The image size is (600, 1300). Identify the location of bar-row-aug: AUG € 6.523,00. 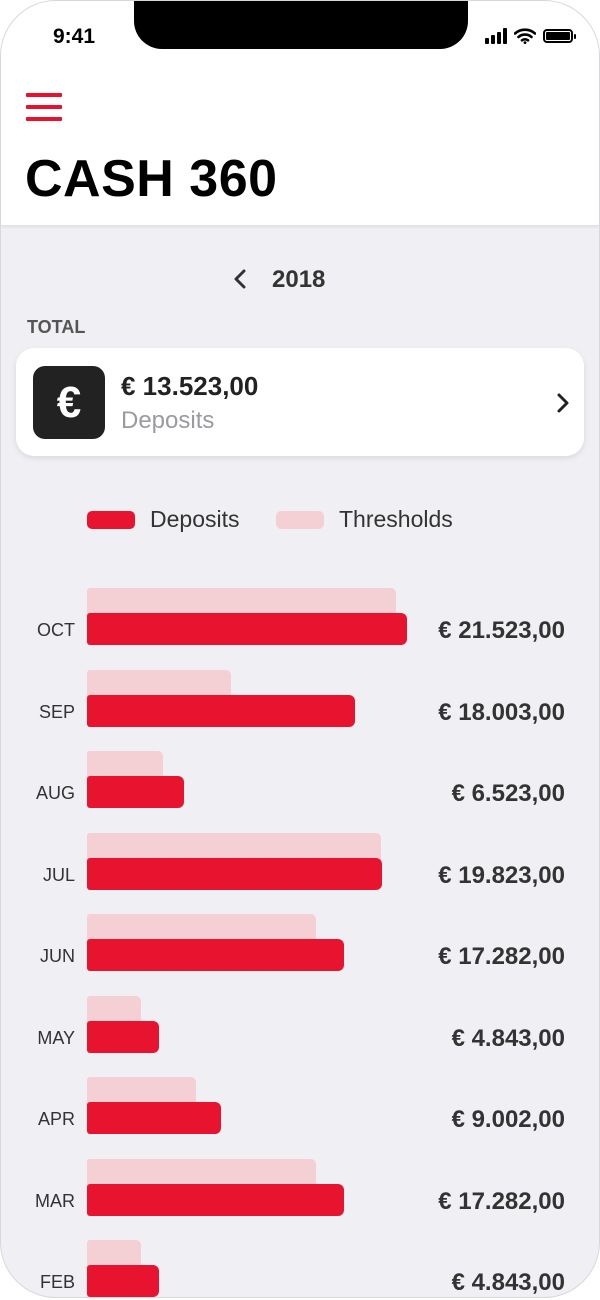
(300, 791).